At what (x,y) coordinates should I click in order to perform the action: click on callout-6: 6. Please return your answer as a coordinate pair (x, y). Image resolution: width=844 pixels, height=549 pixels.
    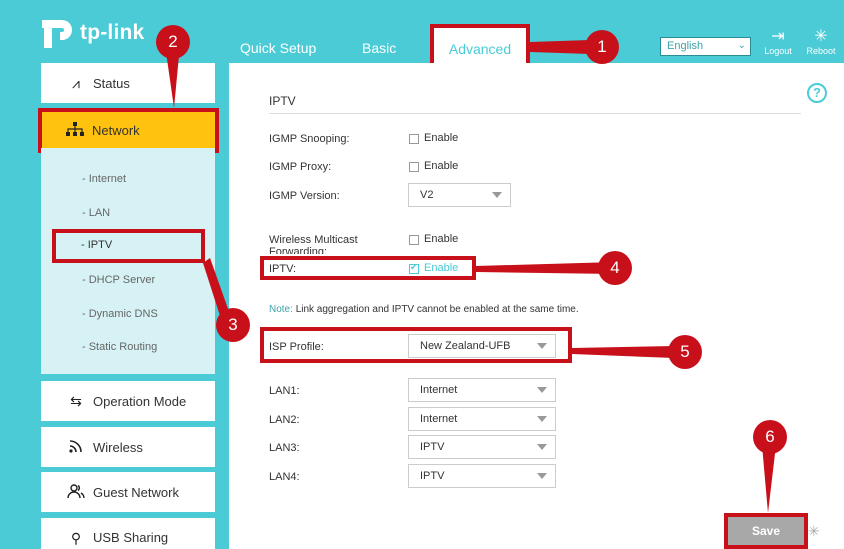
    Looking at the image, I should click on (770, 437).